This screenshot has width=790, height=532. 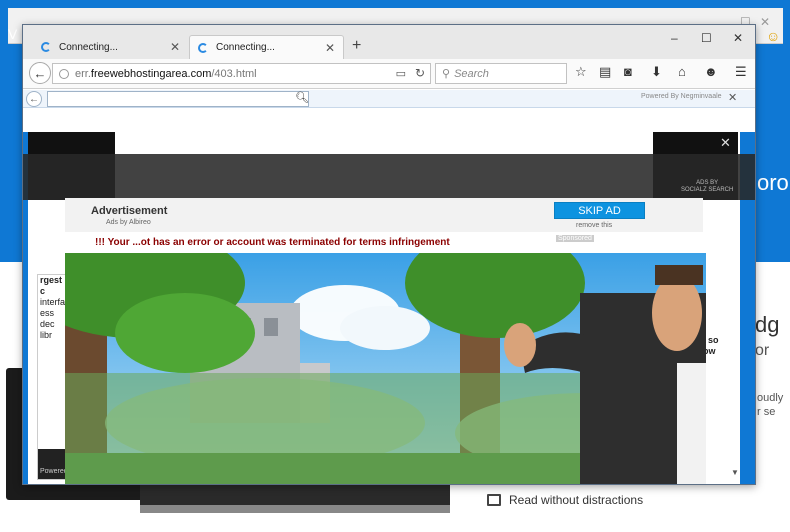 I want to click on home-icon: ⌂, so click(x=682, y=71).